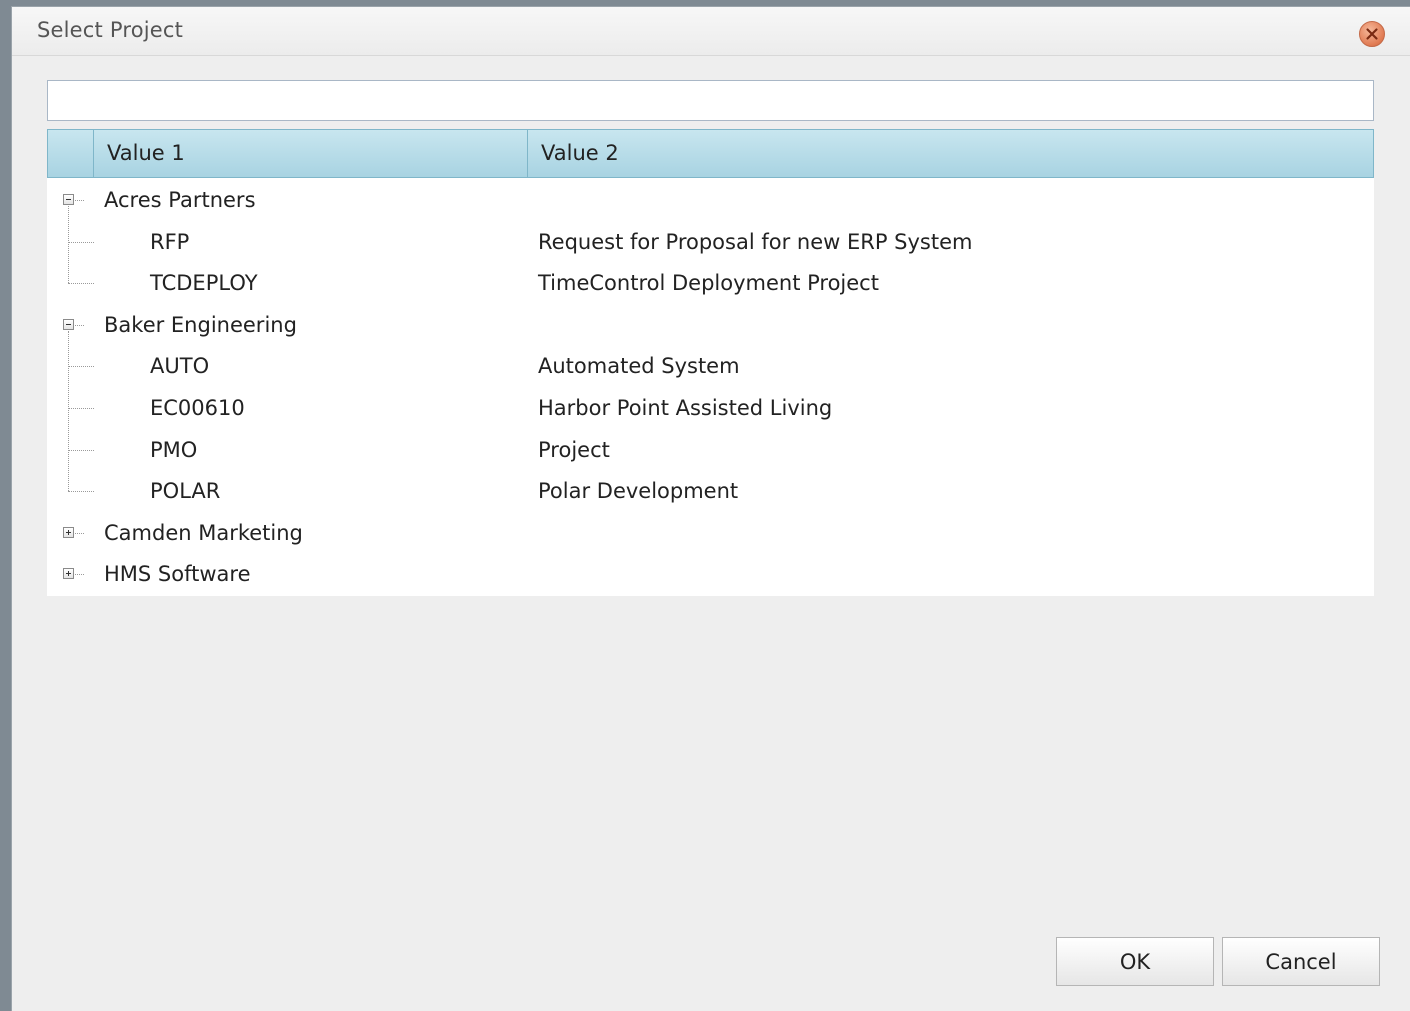 This screenshot has height=1011, width=1410. I want to click on project-code: EC00610, so click(197, 408).